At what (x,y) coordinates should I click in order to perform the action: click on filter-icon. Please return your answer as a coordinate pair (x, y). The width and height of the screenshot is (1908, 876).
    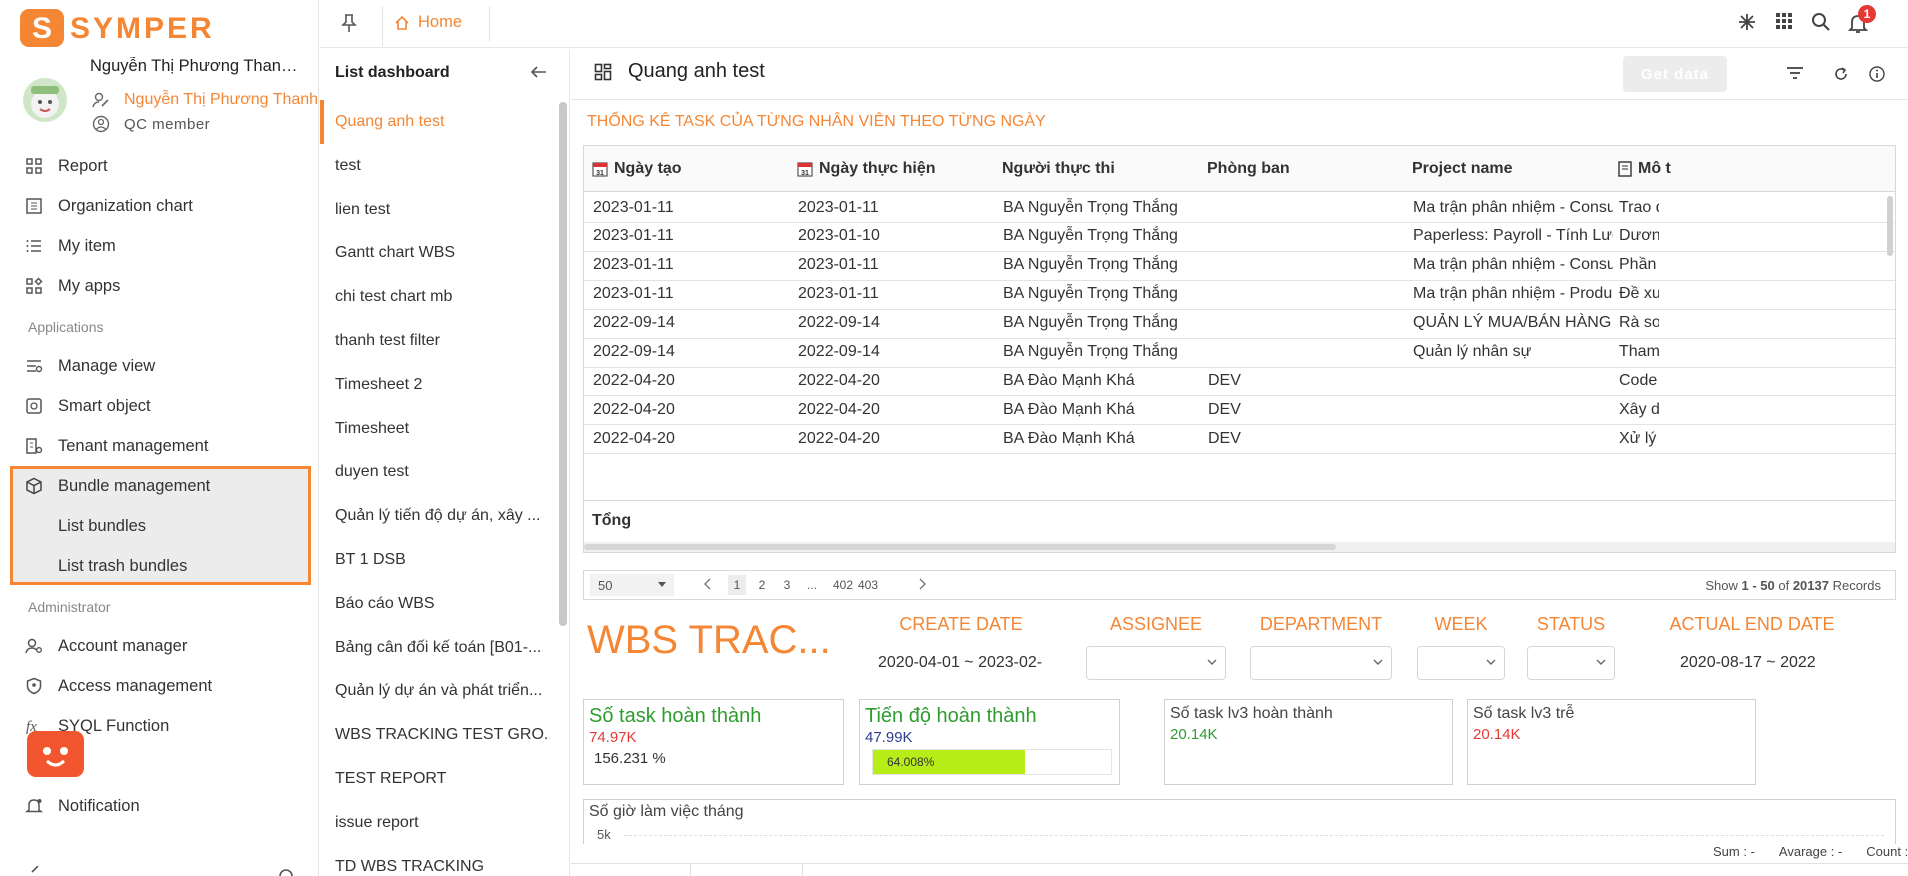
    Looking at the image, I should click on (1795, 73).